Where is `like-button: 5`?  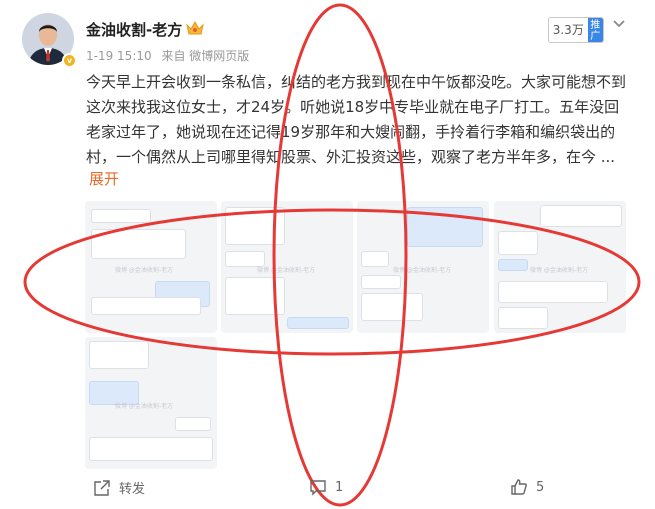 like-button: 5 is located at coordinates (527, 487).